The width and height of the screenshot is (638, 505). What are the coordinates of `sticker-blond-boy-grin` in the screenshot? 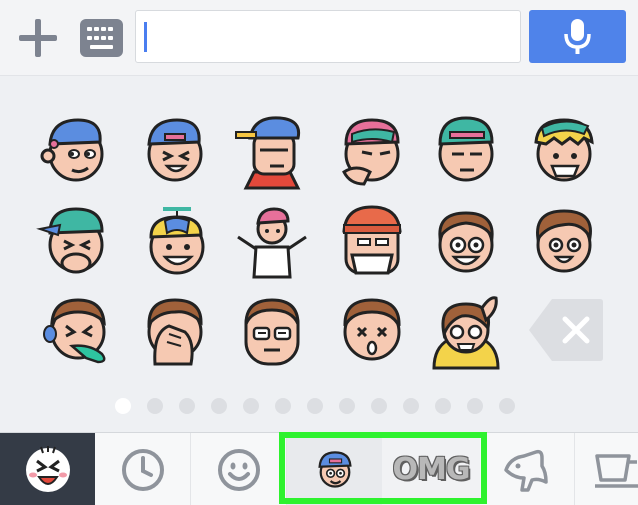 It's located at (564, 152).